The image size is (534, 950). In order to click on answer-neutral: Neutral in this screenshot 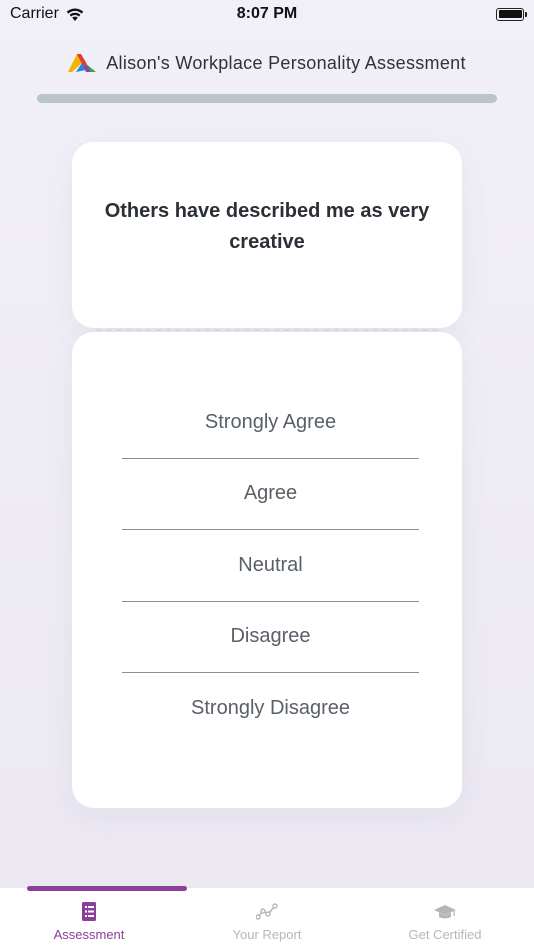, I will do `click(270, 566)`.